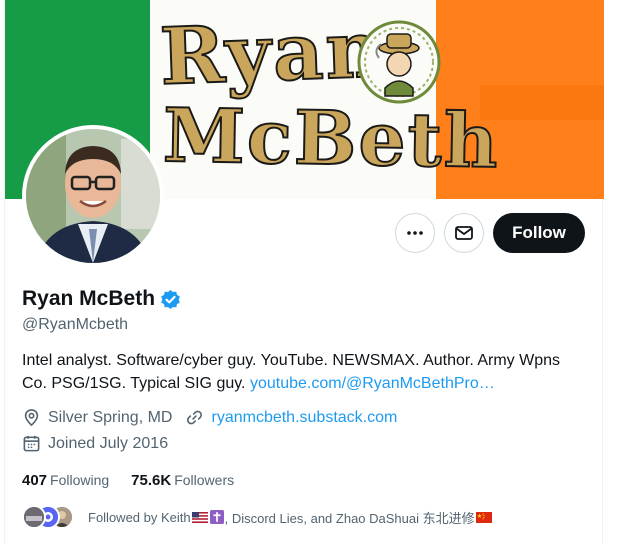  I want to click on website-group: ryanmcbeth.substack.com, so click(291, 417).